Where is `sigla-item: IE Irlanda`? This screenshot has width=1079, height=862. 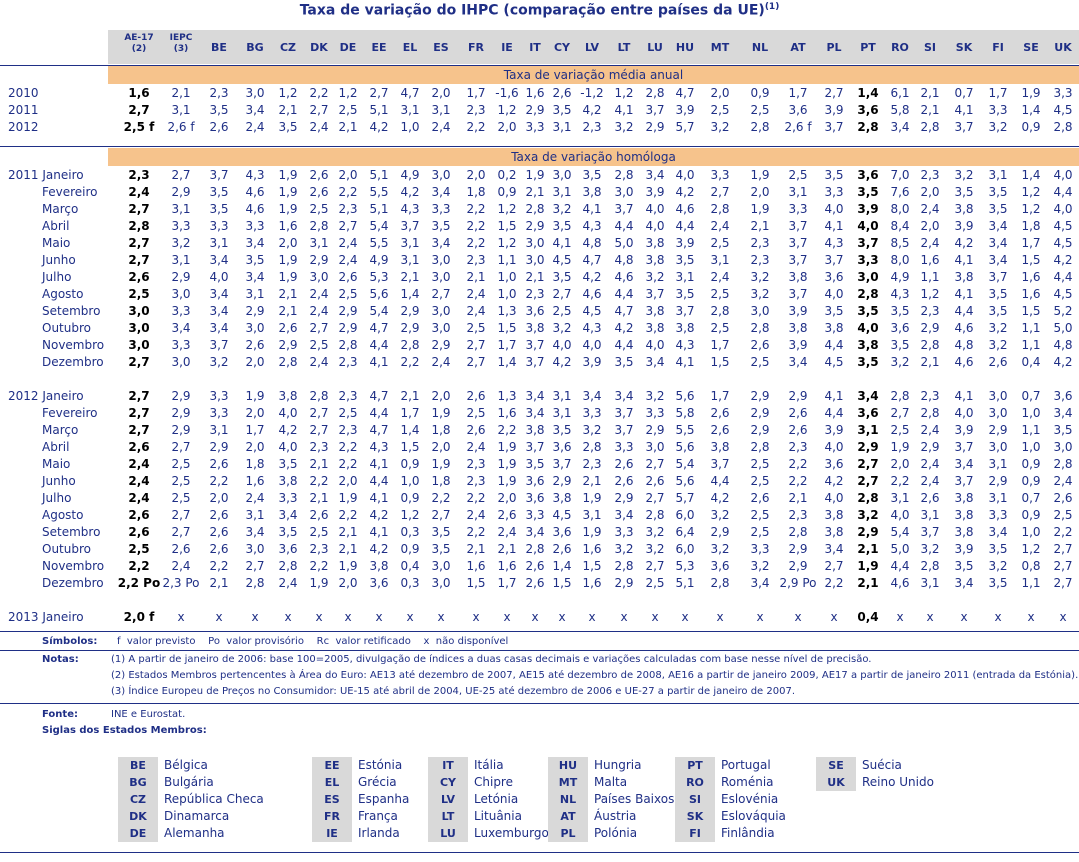 sigla-item: IE Irlanda is located at coordinates (356, 833).